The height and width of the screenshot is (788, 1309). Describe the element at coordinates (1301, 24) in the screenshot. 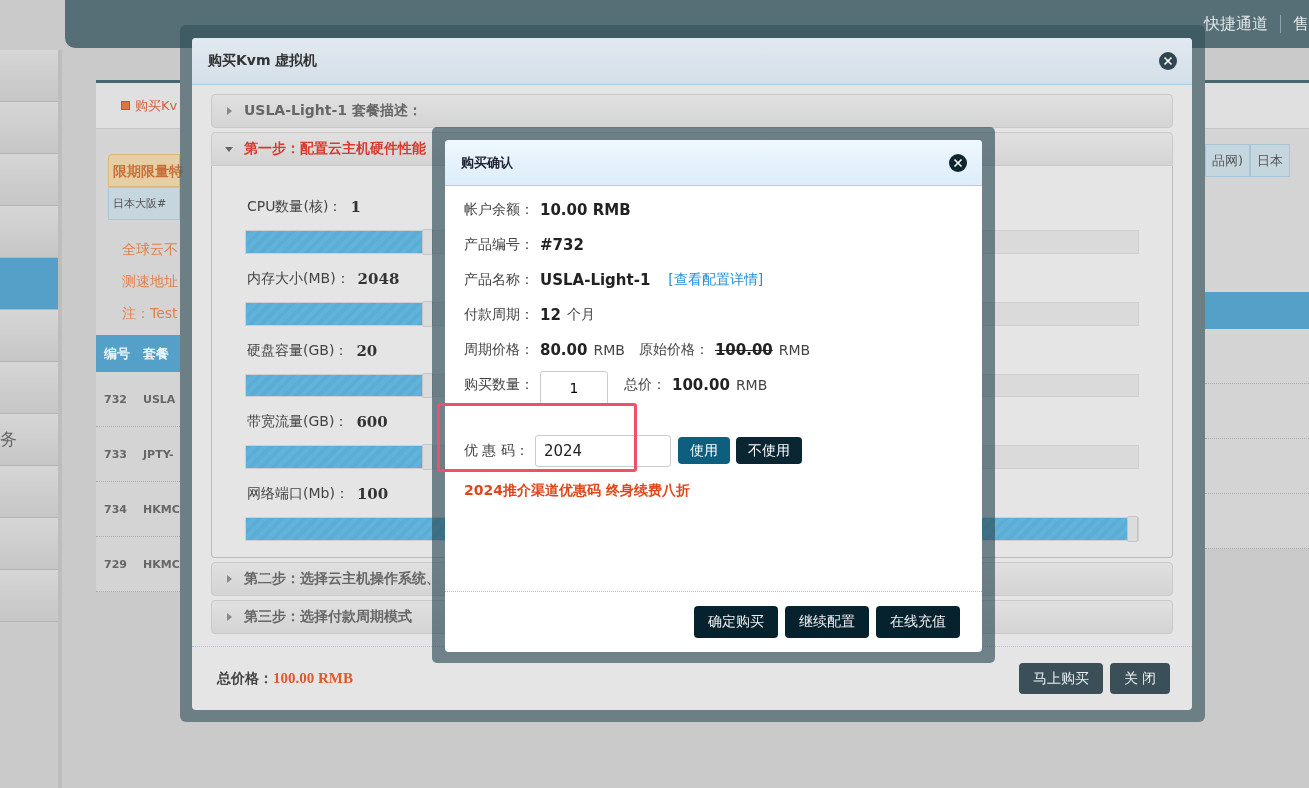

I see `top-link: 售` at that location.